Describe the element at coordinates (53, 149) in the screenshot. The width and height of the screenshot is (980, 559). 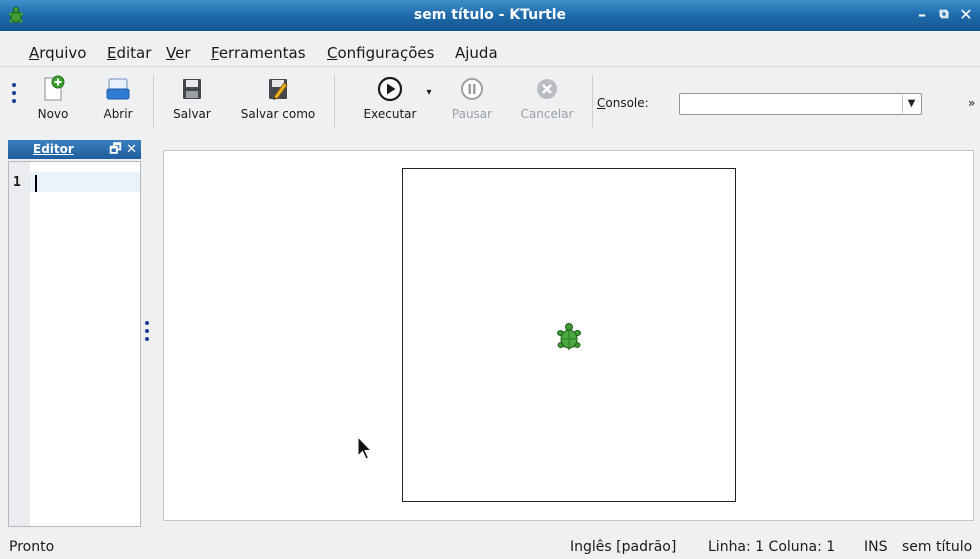
I see `editor-dock-title: Editor` at that location.